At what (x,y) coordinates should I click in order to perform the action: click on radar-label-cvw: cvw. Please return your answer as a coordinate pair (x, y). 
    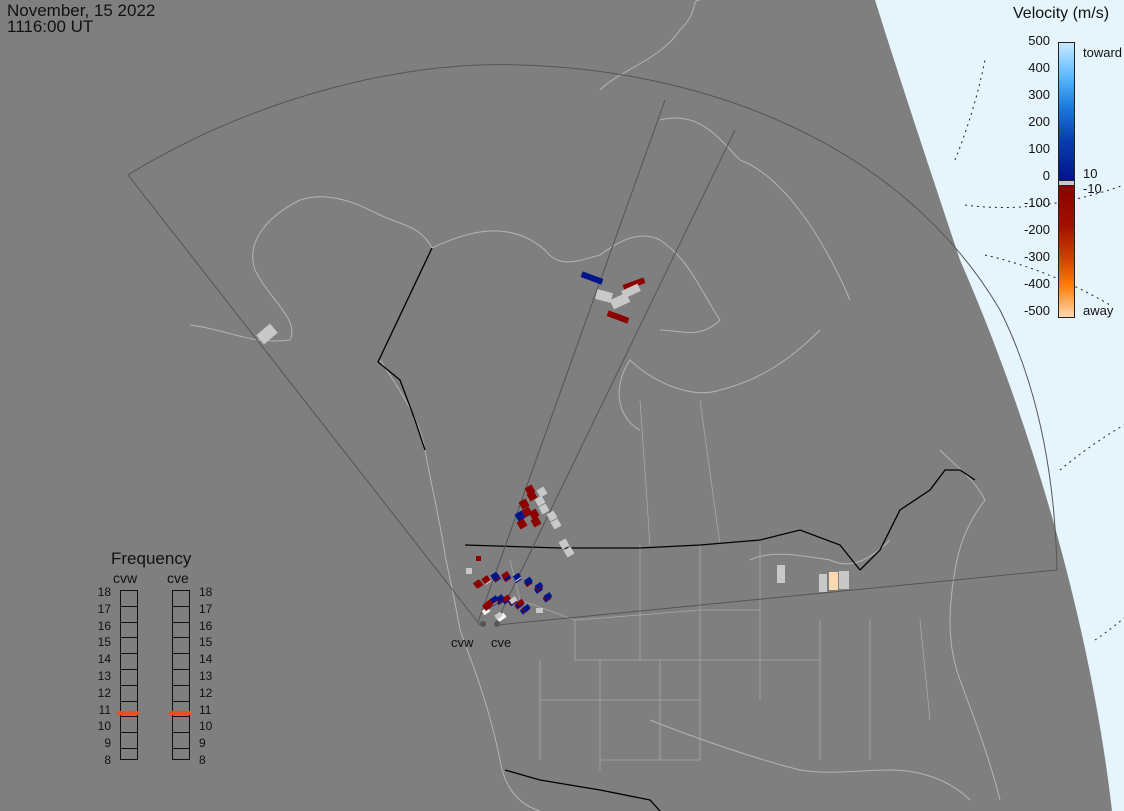
    Looking at the image, I should click on (462, 642).